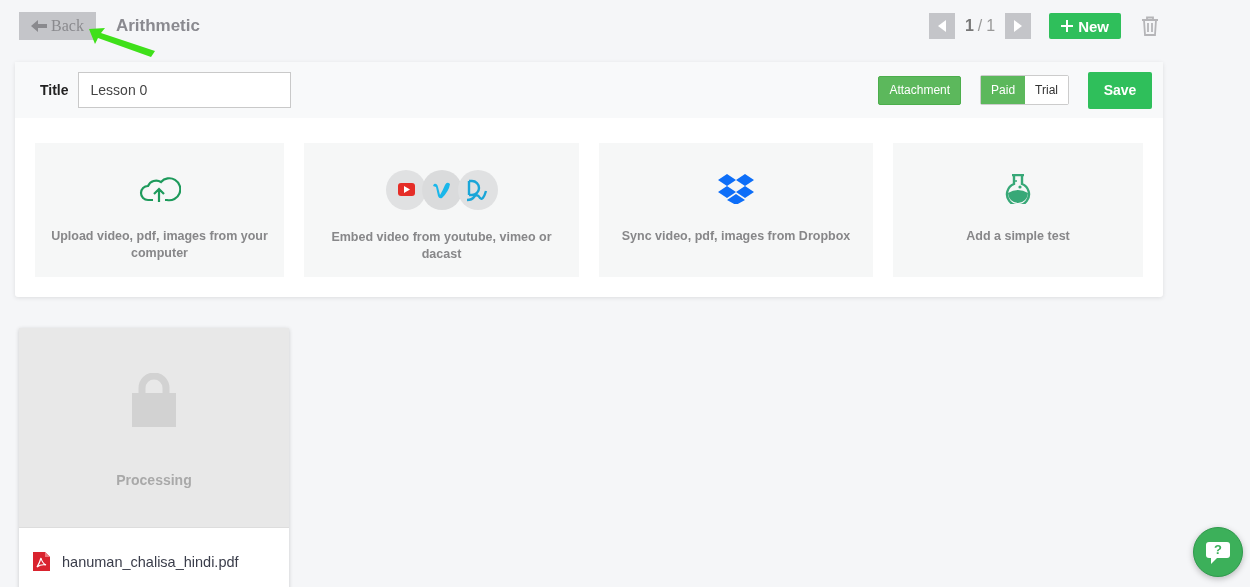 The width and height of the screenshot is (1250, 587). Describe the element at coordinates (157, 26) in the screenshot. I see `page-title: Arithmetic` at that location.